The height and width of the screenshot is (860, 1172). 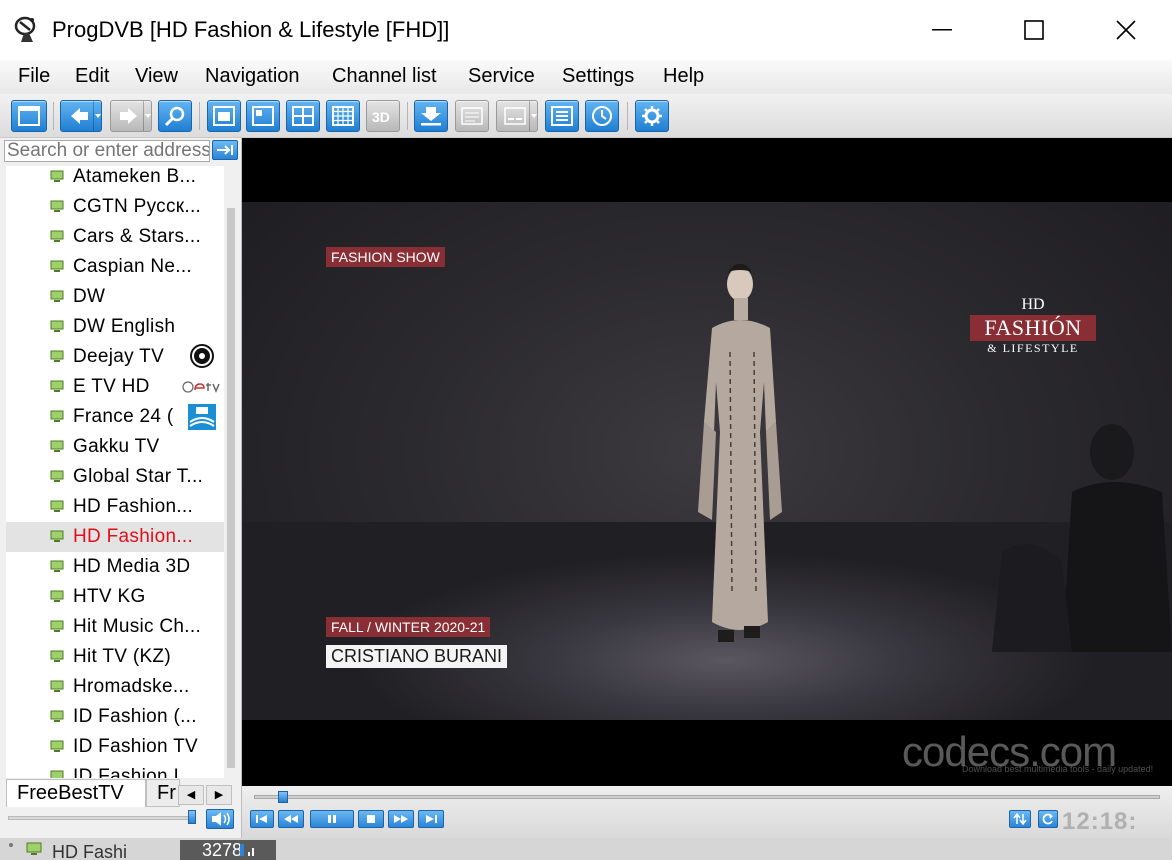 What do you see at coordinates (332, 819) in the screenshot?
I see `pause-button` at bounding box center [332, 819].